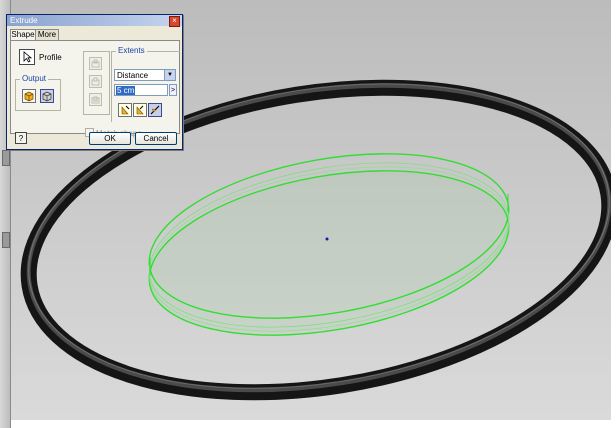 Image resolution: width=616 pixels, height=428 pixels. I want to click on join-button, so click(95, 63).